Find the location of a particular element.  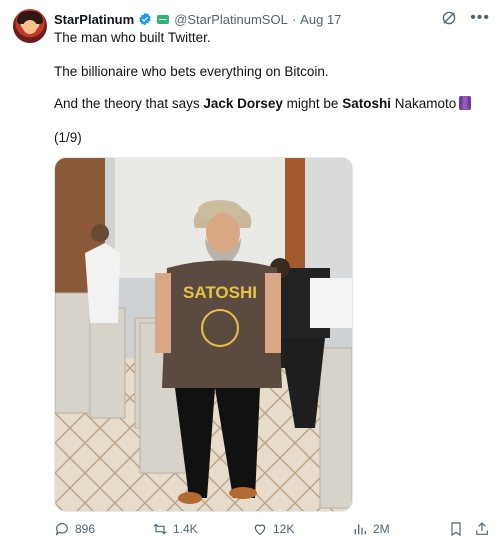

share-icon is located at coordinates (482, 528).